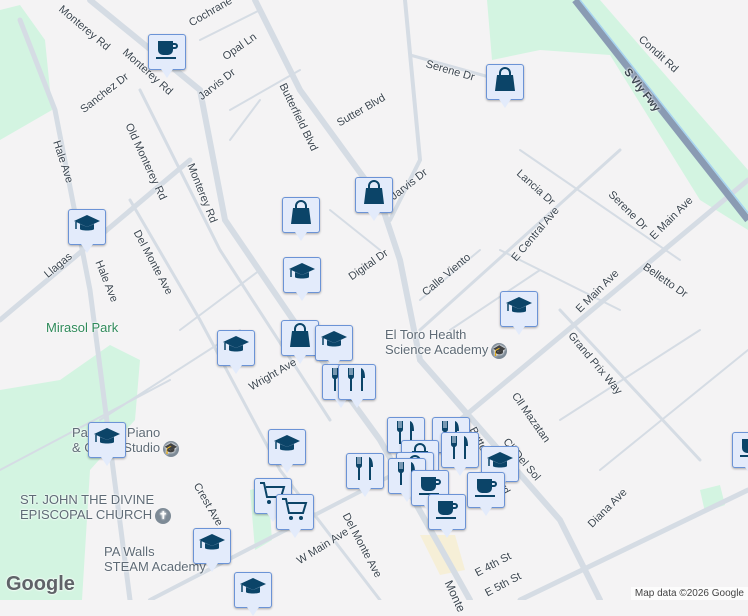 This screenshot has width=748, height=616. What do you see at coordinates (630, 385) in the screenshot?
I see `road-grandprix` at bounding box center [630, 385].